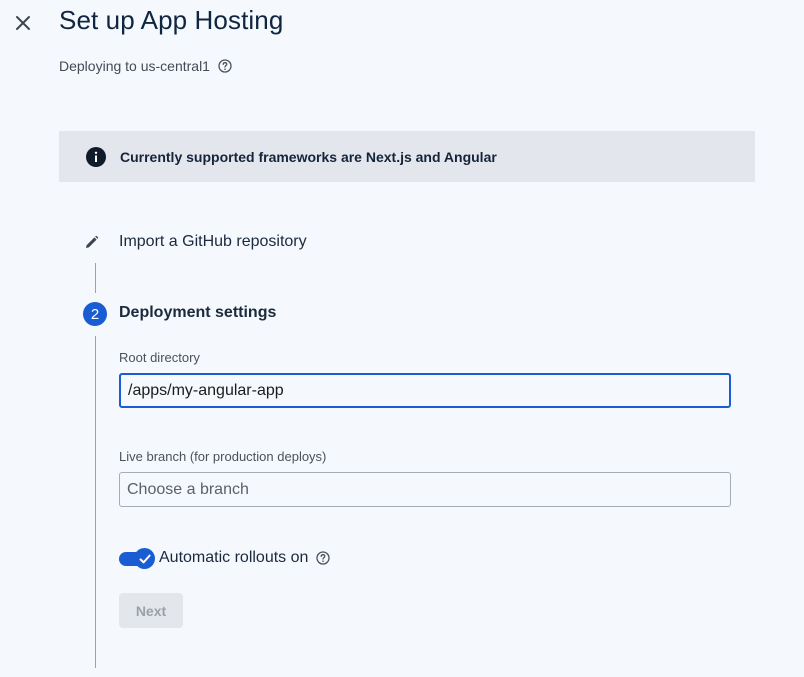 This screenshot has width=804, height=677. I want to click on automatic-rollouts-row: Automatic rollouts on, so click(225, 558).